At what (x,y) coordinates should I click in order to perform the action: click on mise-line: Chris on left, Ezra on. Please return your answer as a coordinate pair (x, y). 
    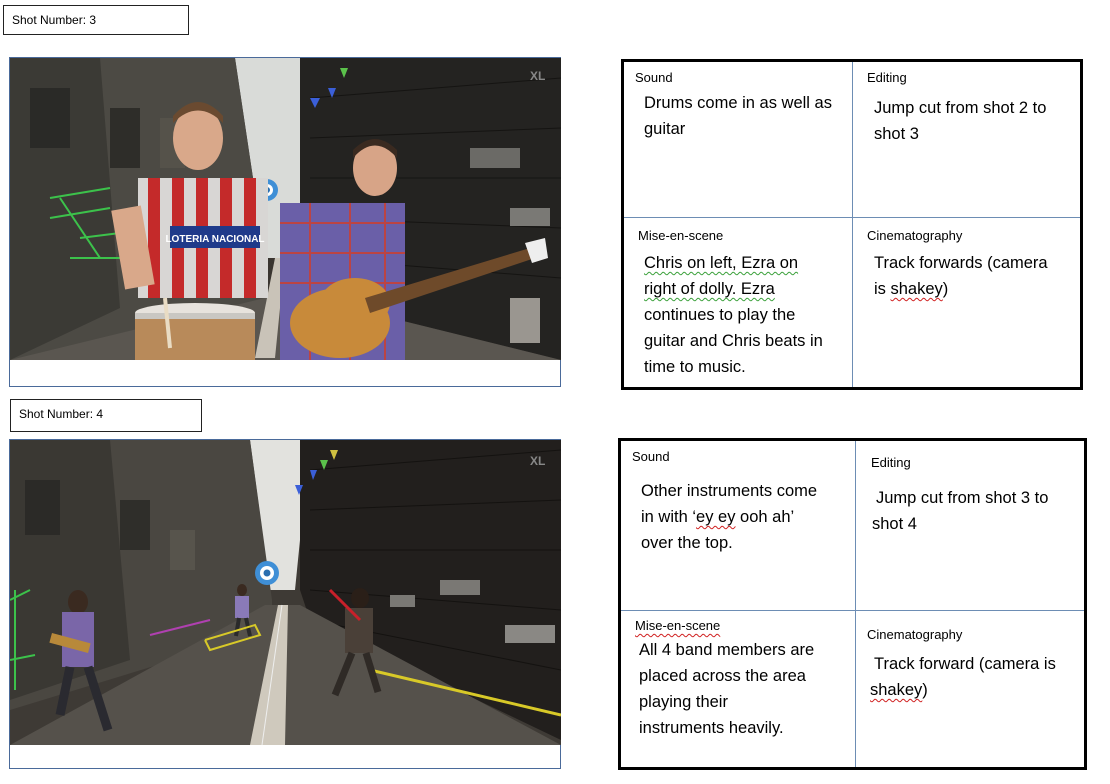
    Looking at the image, I should click on (748, 263).